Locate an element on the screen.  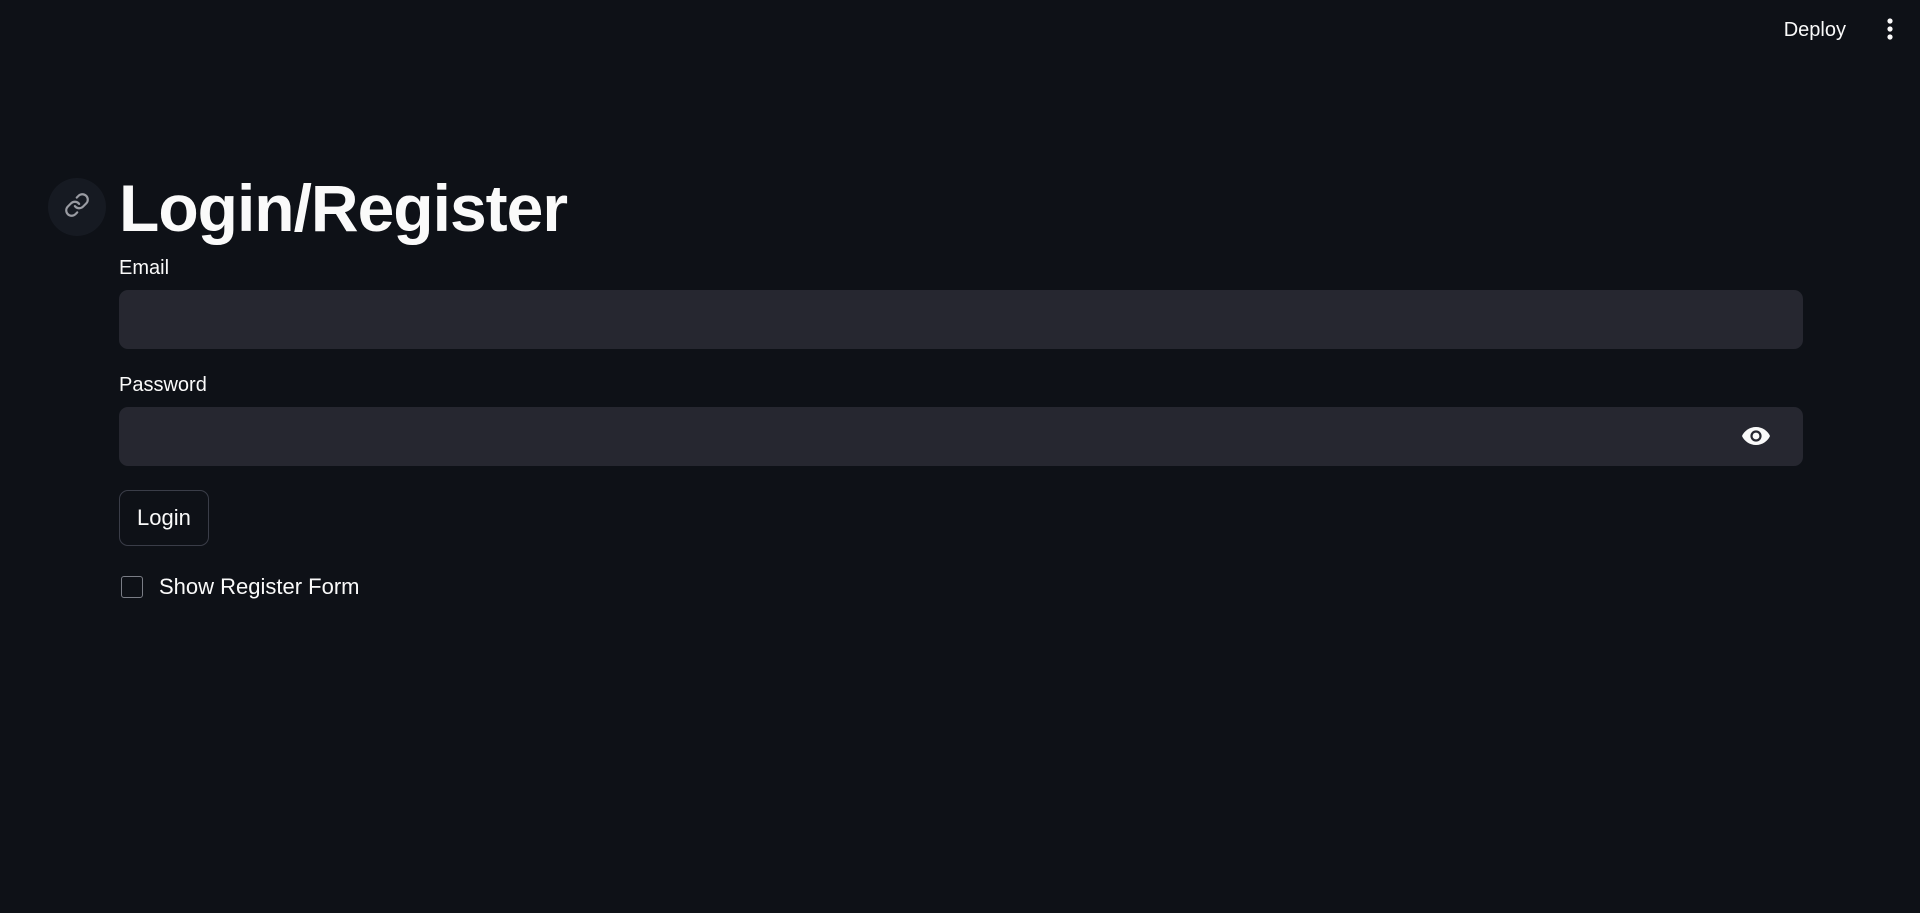
eye-icon is located at coordinates (1756, 437).